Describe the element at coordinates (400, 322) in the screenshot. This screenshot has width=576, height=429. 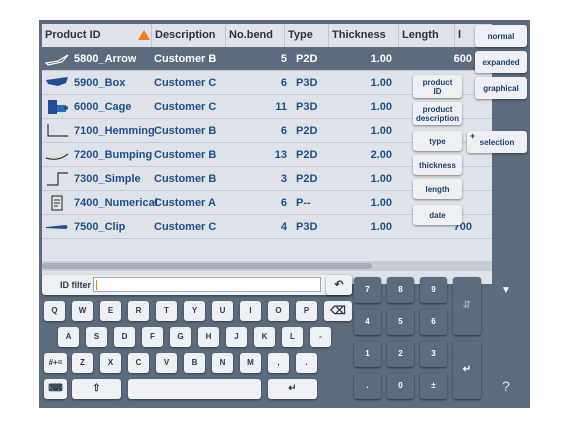
I see `num-key-5: 5` at that location.